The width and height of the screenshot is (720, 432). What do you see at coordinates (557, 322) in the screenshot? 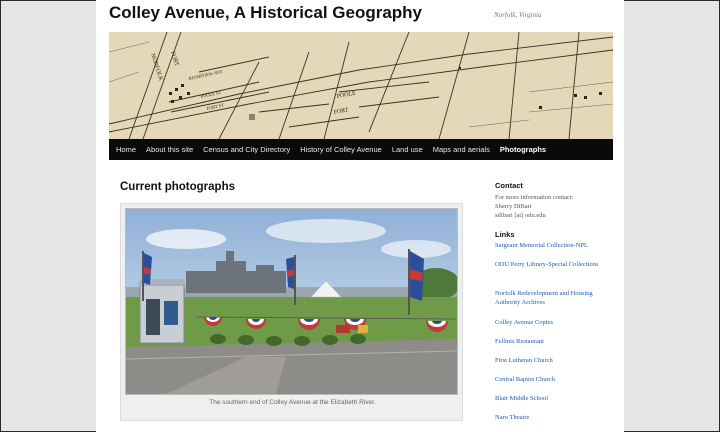
I see `link-colley-avenue-copies: Colley Avenue Copies` at bounding box center [557, 322].